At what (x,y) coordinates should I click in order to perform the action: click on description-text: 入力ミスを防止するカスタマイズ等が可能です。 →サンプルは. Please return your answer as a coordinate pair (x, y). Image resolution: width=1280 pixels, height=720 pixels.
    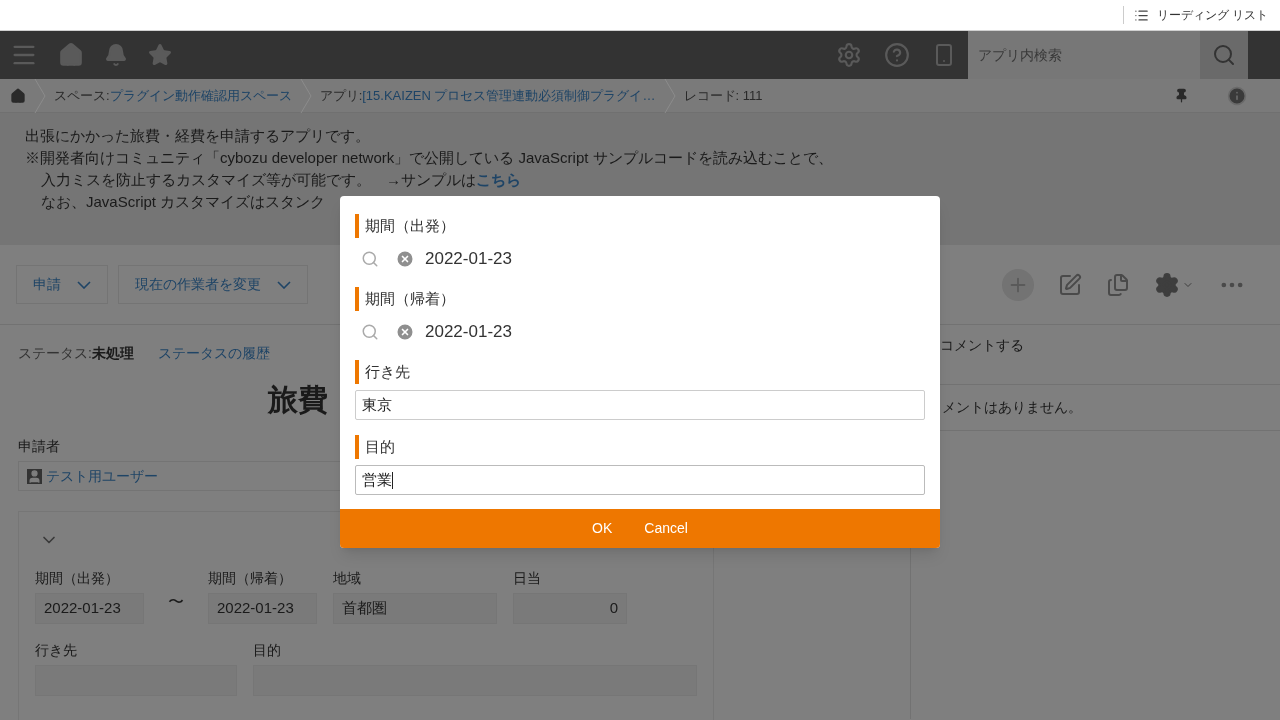
    Looking at the image, I should click on (258, 179).